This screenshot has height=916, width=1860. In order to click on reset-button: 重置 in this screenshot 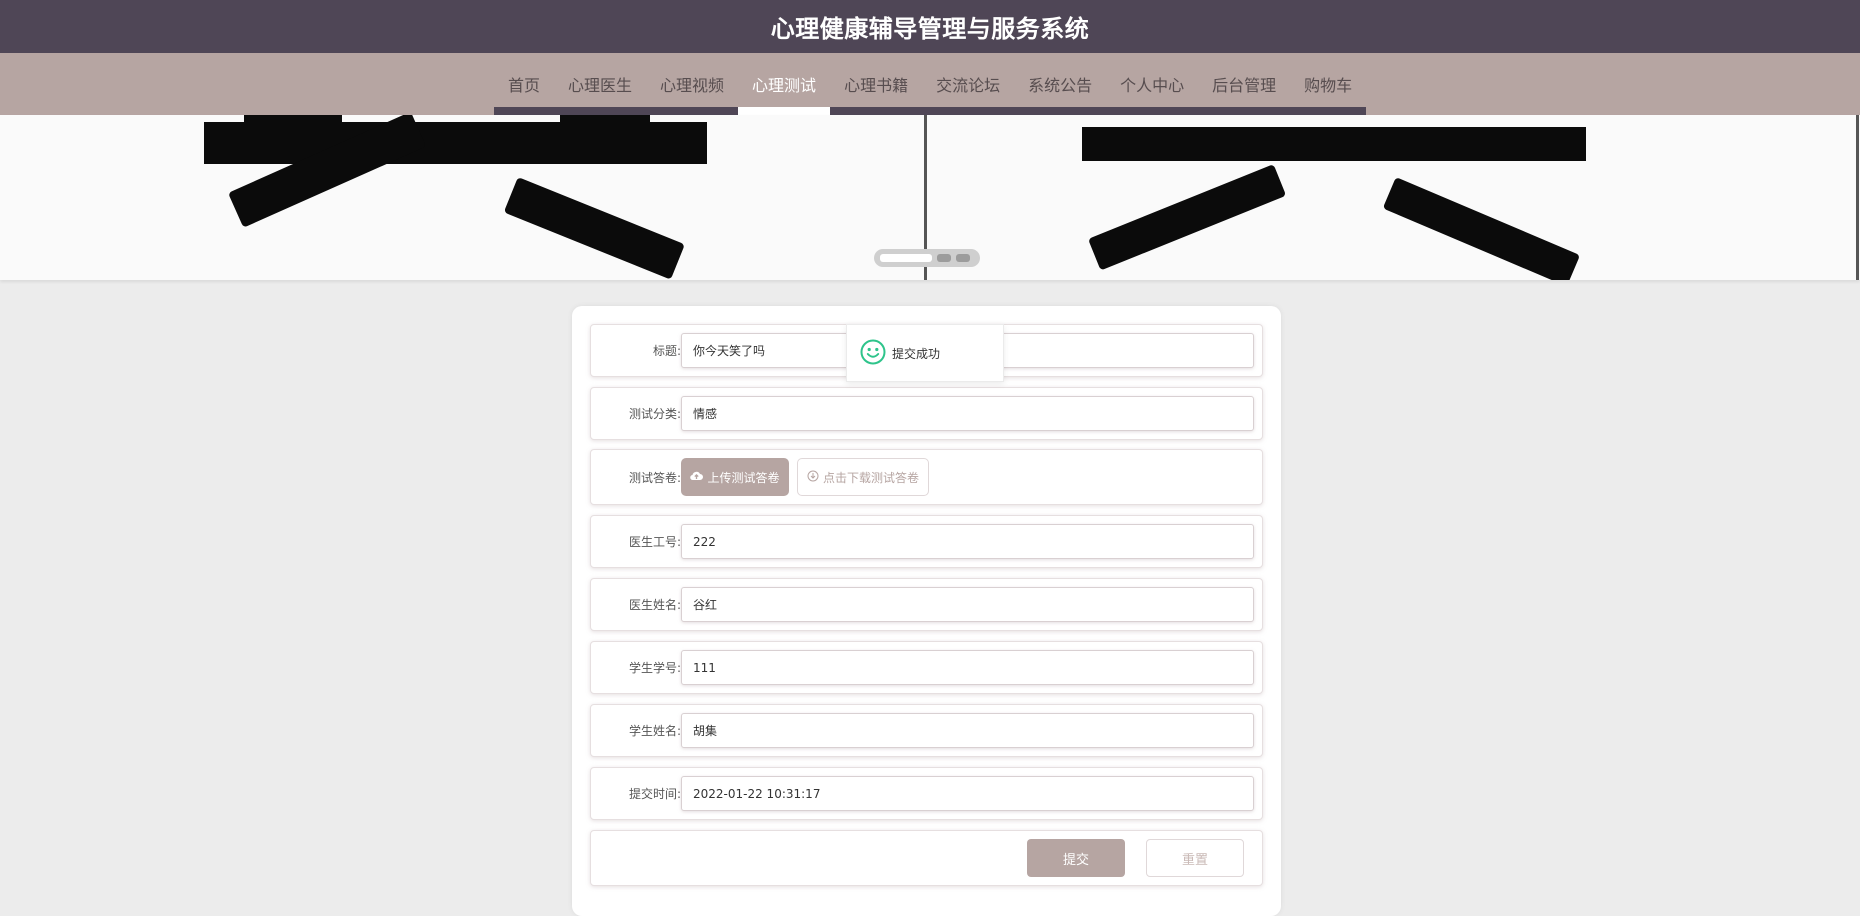, I will do `click(1195, 858)`.